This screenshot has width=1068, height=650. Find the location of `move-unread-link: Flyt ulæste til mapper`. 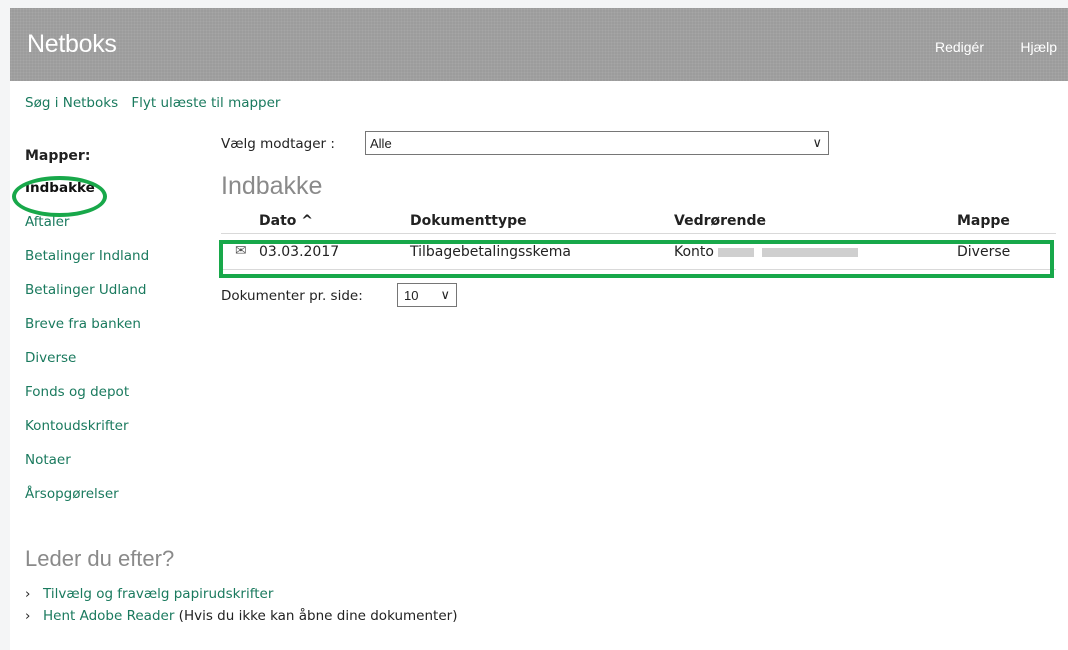

move-unread-link: Flyt ulæste til mapper is located at coordinates (205, 103).